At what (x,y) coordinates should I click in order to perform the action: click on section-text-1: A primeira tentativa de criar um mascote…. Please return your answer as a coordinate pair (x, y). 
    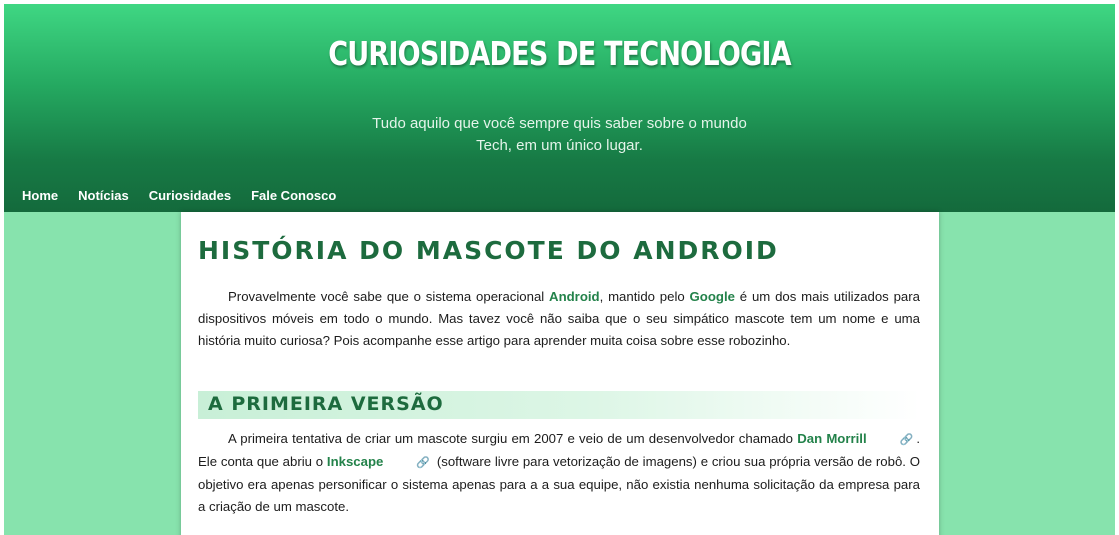
    Looking at the image, I should click on (513, 438).